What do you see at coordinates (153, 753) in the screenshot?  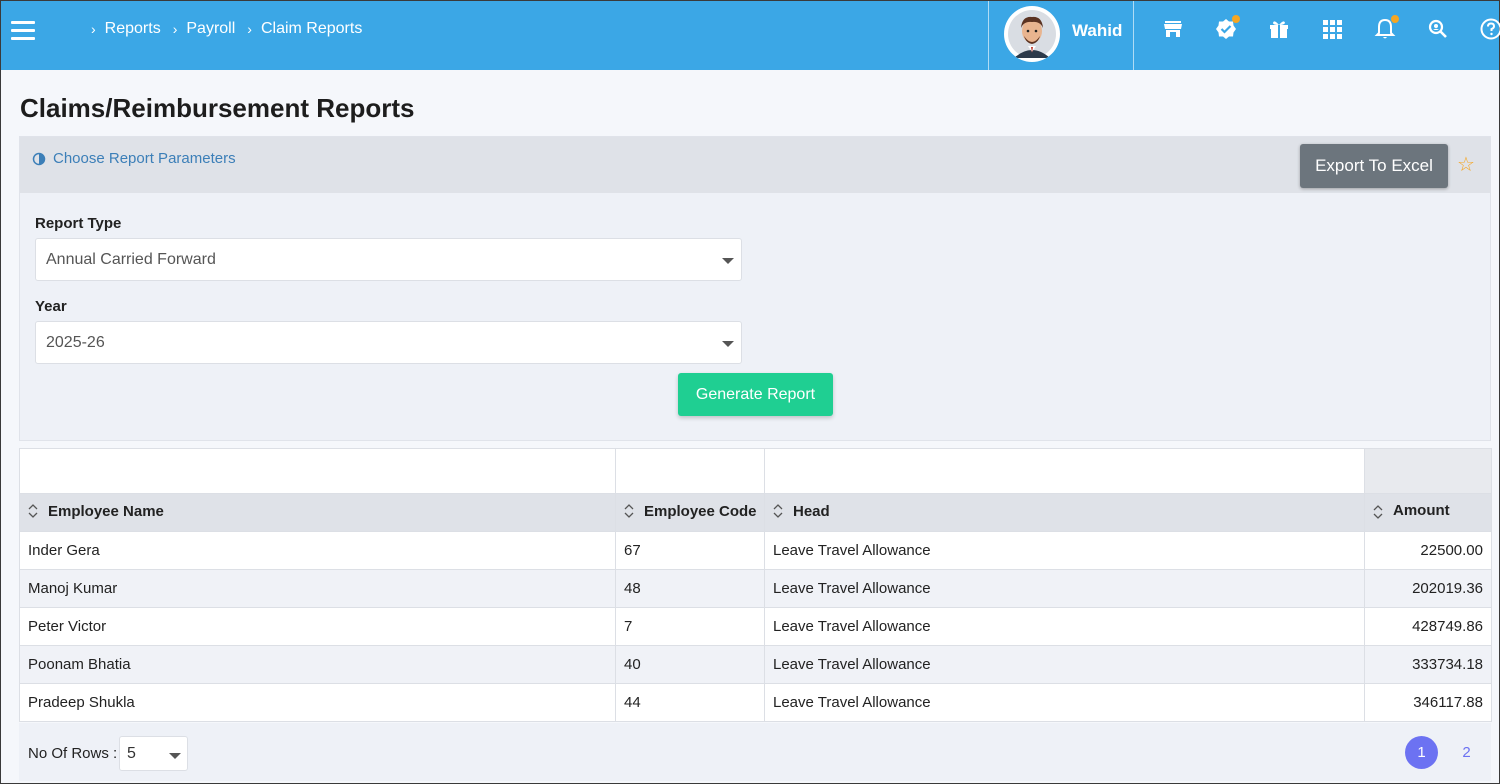 I see `rows-per-page-select: 5` at bounding box center [153, 753].